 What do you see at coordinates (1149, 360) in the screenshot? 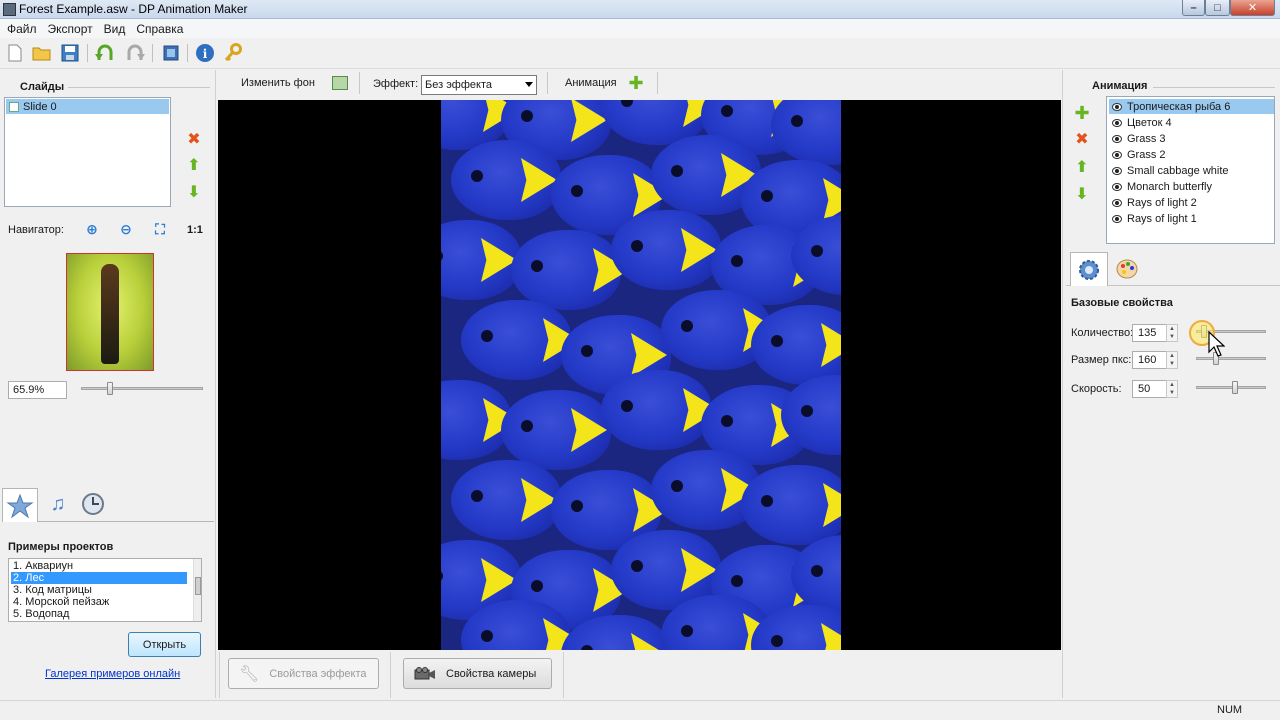
I see `size-field: 160` at bounding box center [1149, 360].